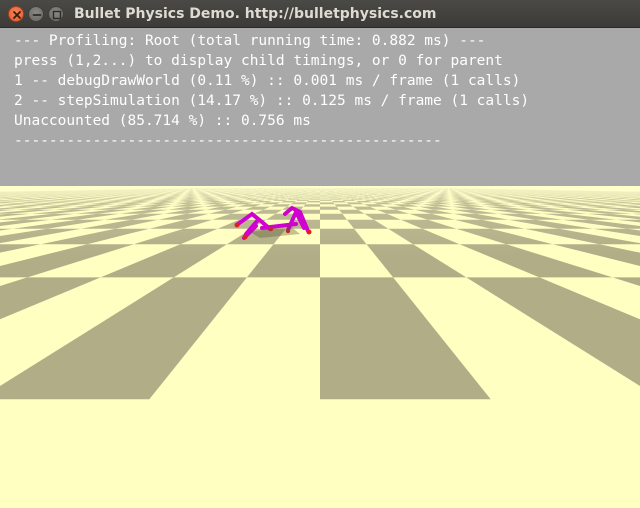  Describe the element at coordinates (320, 221) in the screenshot. I see `horizon-haze` at that location.